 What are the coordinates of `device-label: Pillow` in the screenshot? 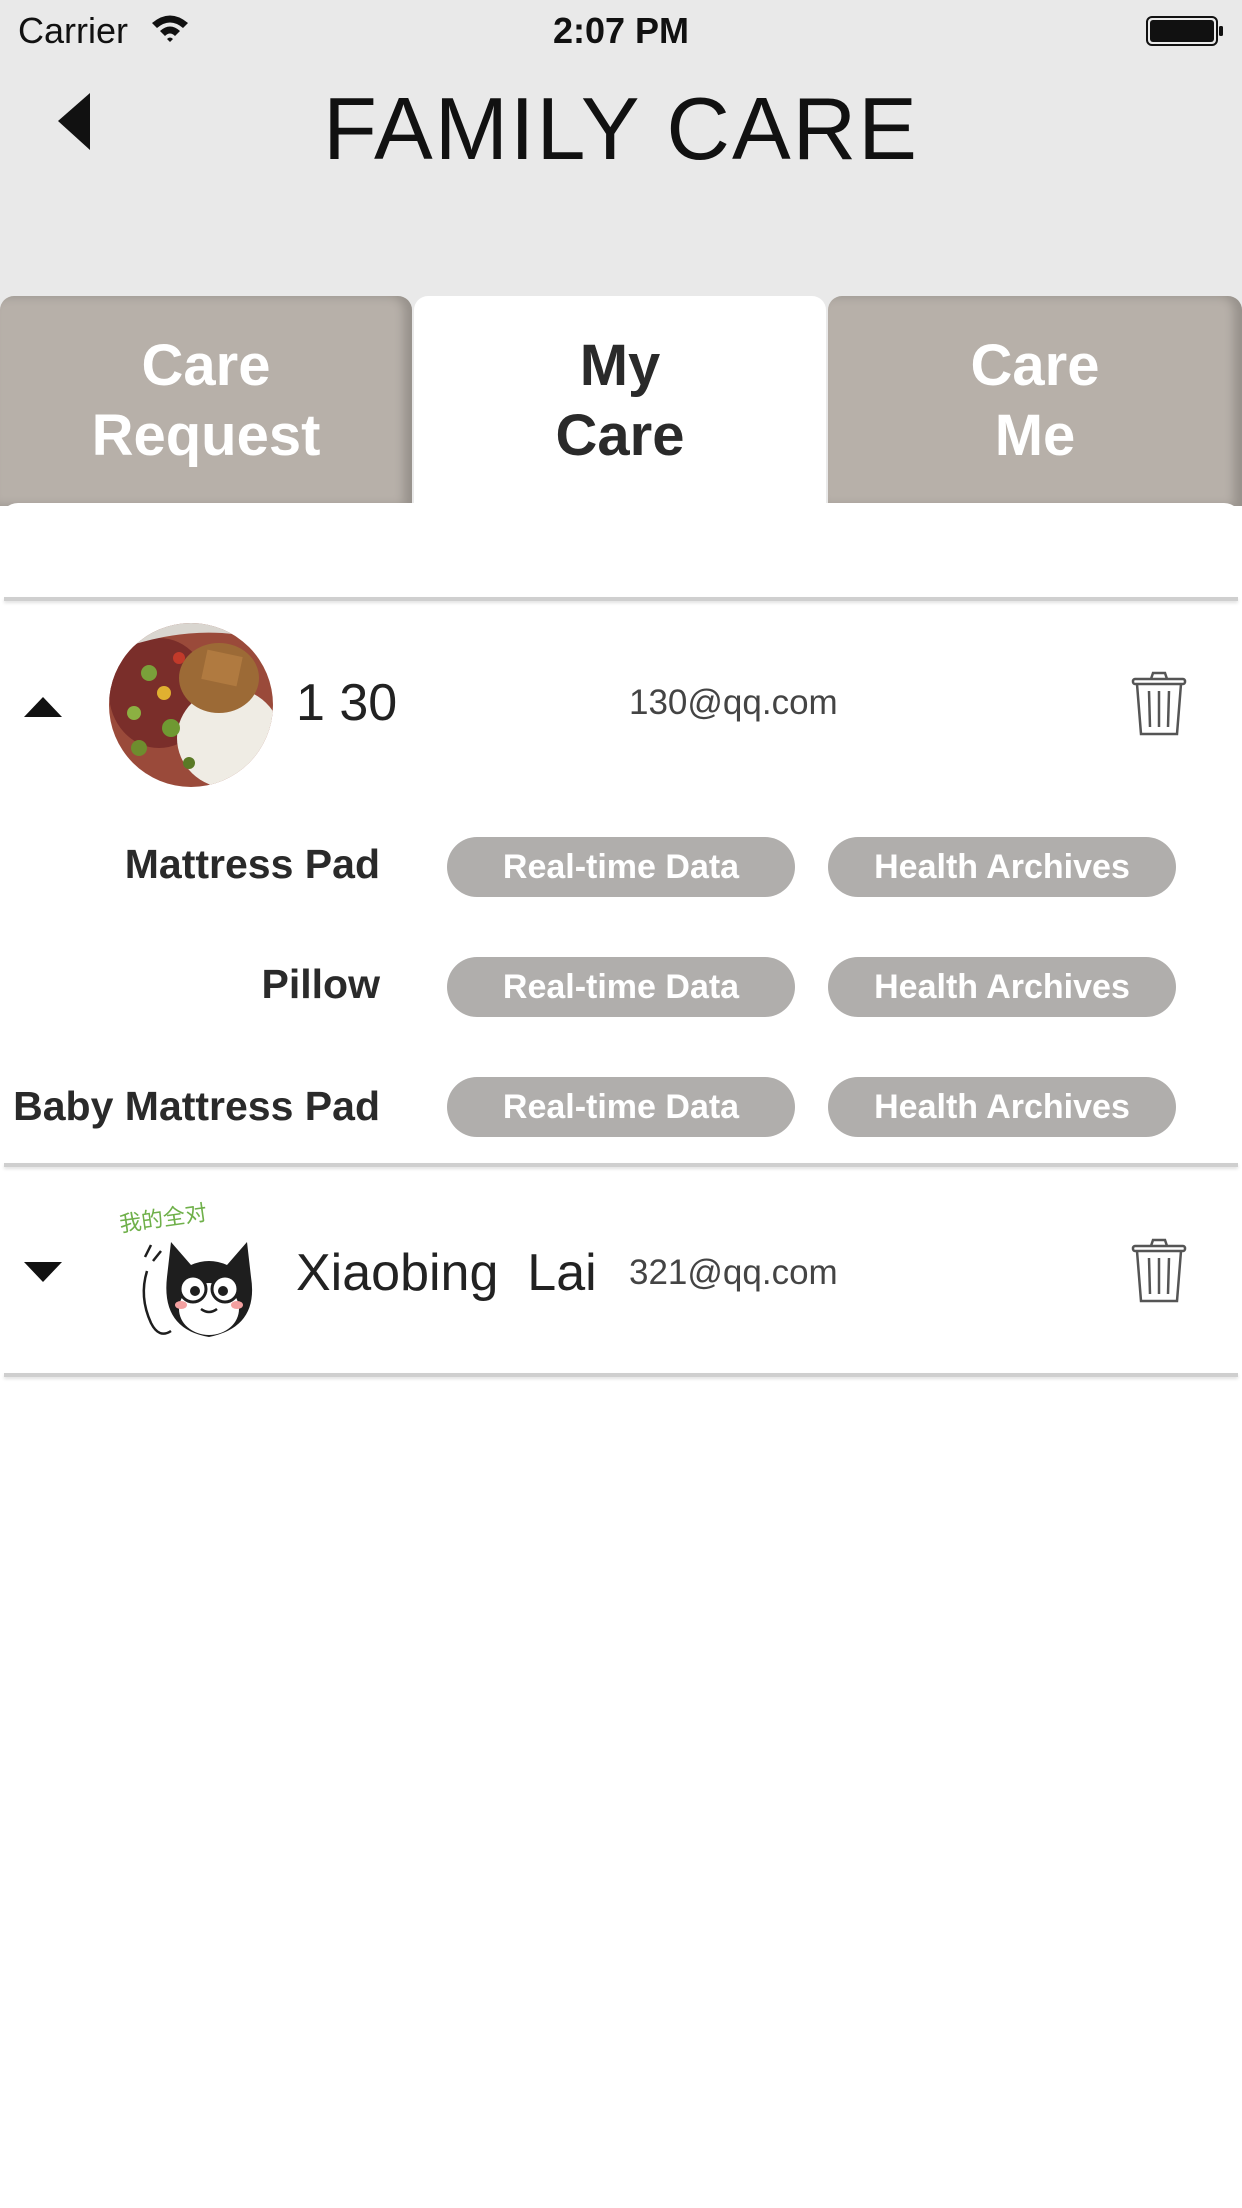 It's located at (320, 984).